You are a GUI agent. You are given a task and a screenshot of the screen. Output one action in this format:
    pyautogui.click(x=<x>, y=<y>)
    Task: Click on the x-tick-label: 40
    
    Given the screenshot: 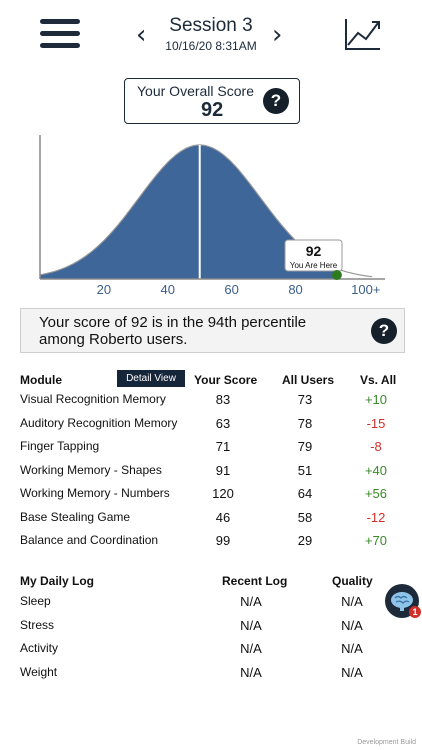 What is the action you would take?
    pyautogui.click(x=168, y=289)
    